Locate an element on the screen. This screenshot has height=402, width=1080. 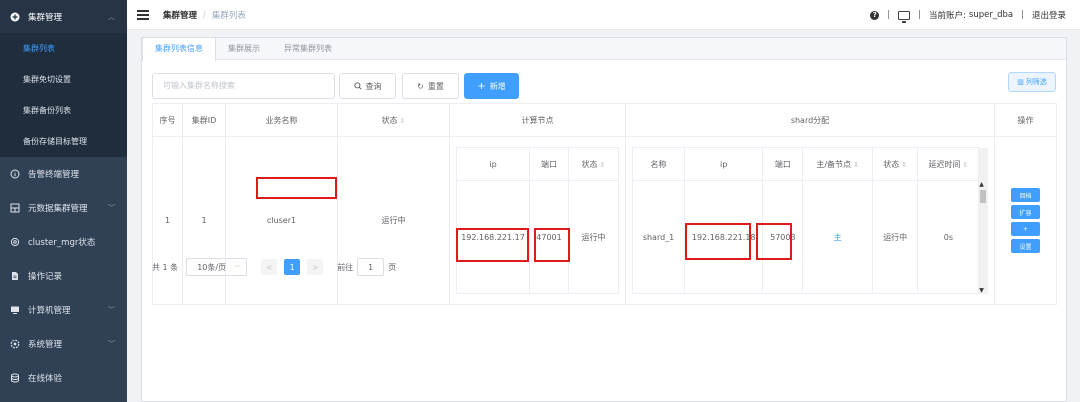
pagination-total: 共 1 条 is located at coordinates (165, 267).